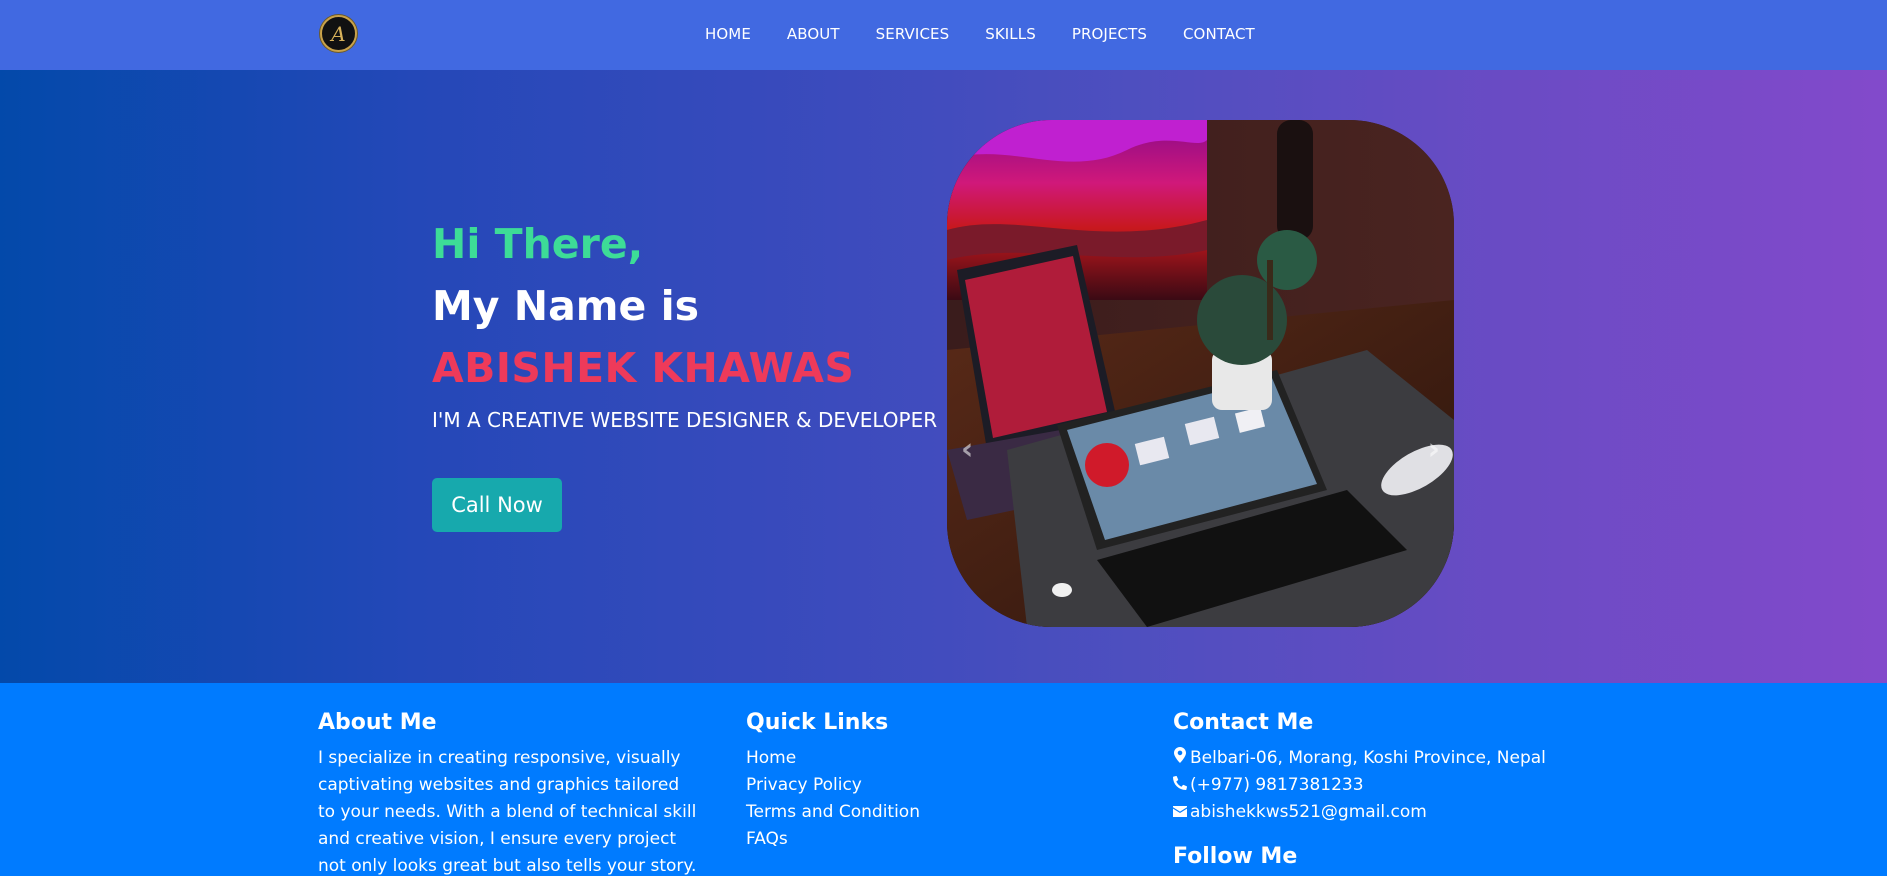 The height and width of the screenshot is (876, 1887). What do you see at coordinates (566, 306) in the screenshot?
I see `hero-intro: My Name is` at bounding box center [566, 306].